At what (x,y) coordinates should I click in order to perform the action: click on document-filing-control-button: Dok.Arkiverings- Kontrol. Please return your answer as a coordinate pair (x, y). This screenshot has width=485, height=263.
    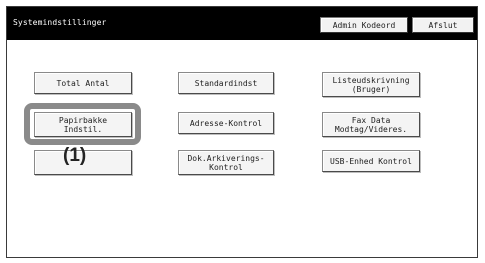
    Looking at the image, I should click on (226, 162).